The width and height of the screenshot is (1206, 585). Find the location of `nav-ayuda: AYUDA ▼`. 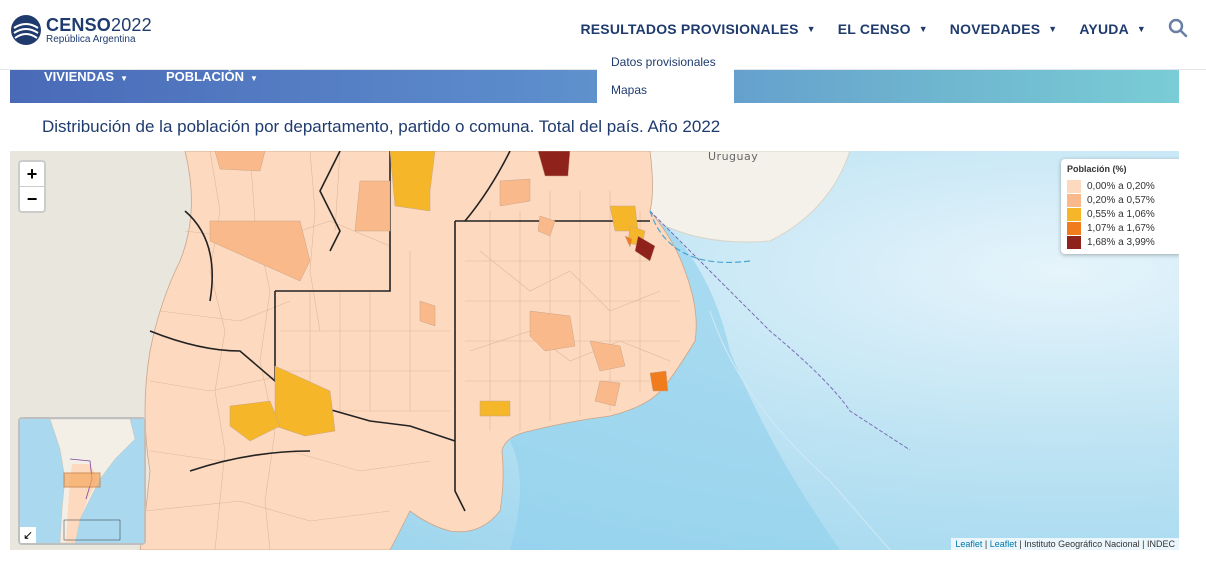

nav-ayuda: AYUDA ▼ is located at coordinates (1112, 29).